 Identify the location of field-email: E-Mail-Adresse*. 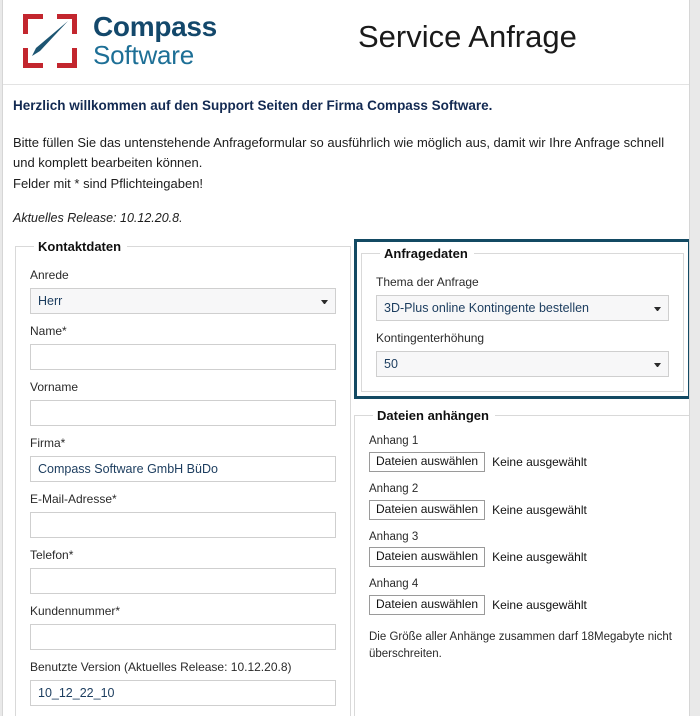
(183, 515).